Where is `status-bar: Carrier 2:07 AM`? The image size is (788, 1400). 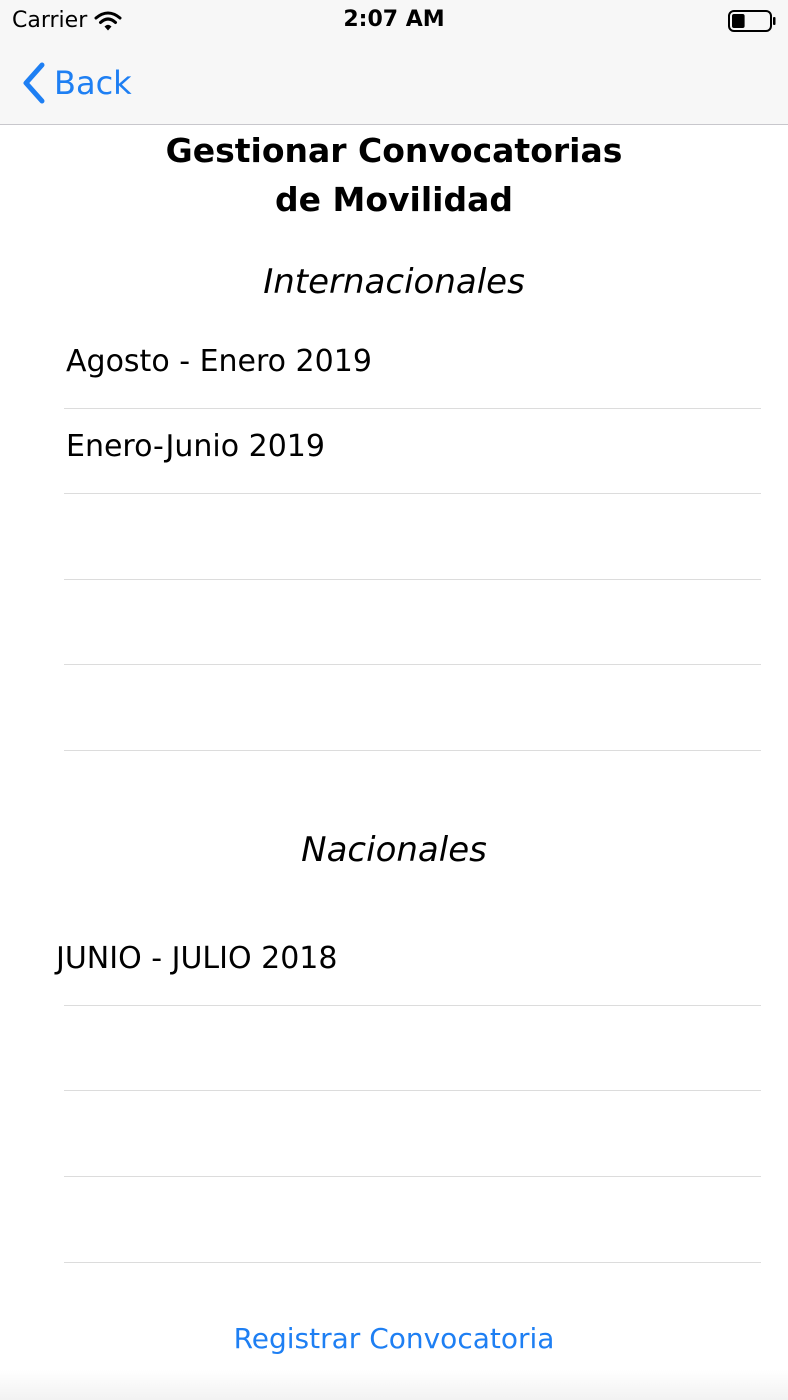
status-bar: Carrier 2:07 AM is located at coordinates (394, 22).